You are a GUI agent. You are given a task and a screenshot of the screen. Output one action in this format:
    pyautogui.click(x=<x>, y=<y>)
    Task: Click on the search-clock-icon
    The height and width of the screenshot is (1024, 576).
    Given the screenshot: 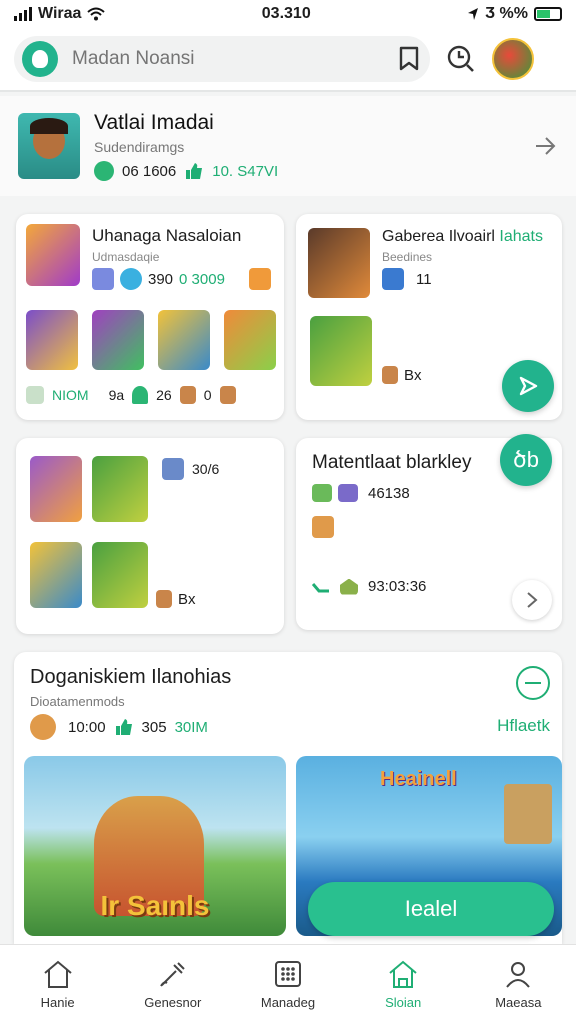 What is the action you would take?
    pyautogui.click(x=460, y=58)
    